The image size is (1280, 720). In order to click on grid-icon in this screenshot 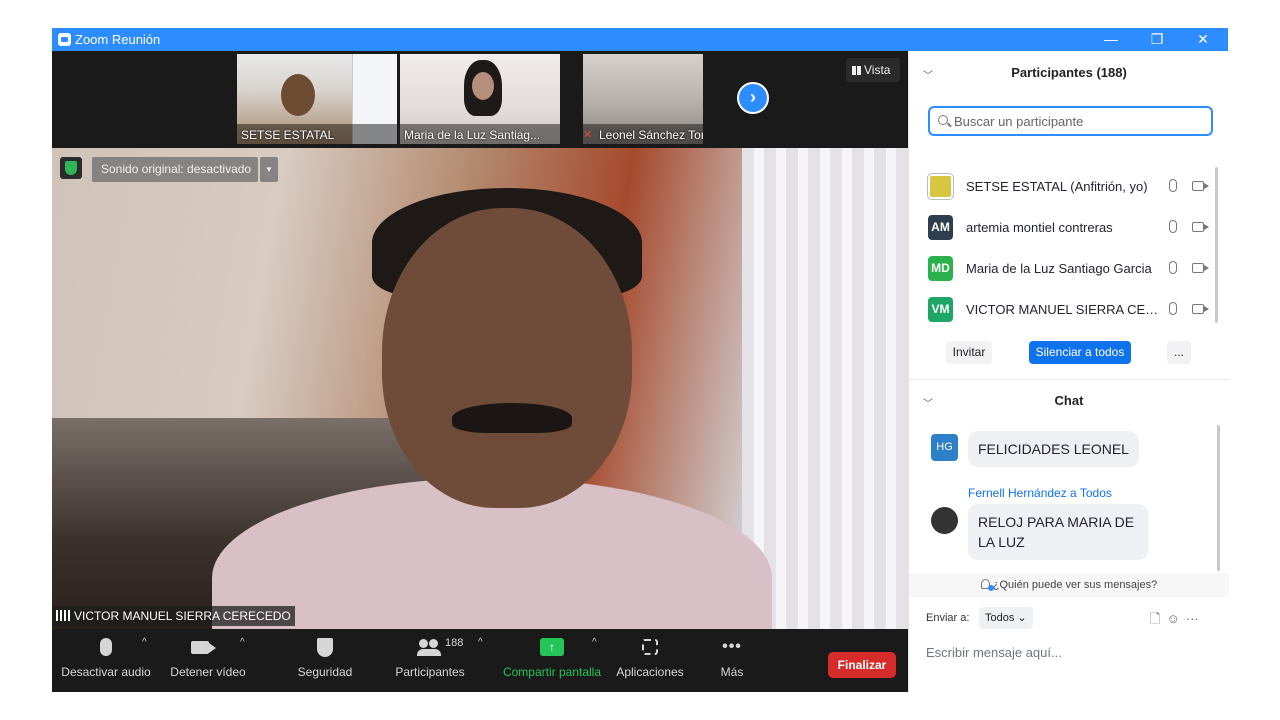, I will do `click(856, 70)`.